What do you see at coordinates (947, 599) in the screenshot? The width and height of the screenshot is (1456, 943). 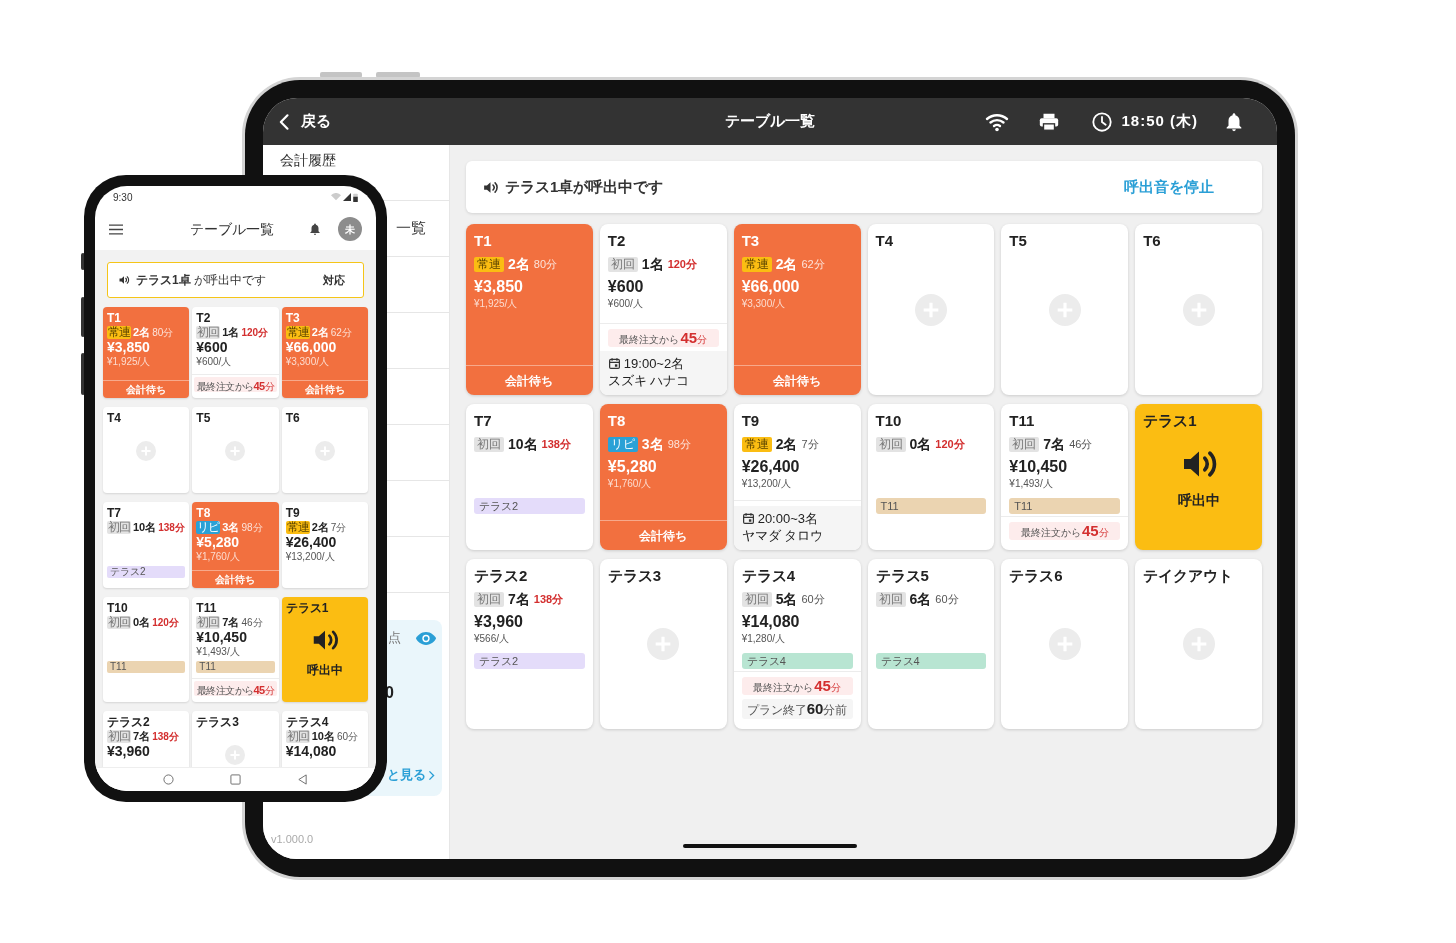 I see `elapsed-time: 60分` at bounding box center [947, 599].